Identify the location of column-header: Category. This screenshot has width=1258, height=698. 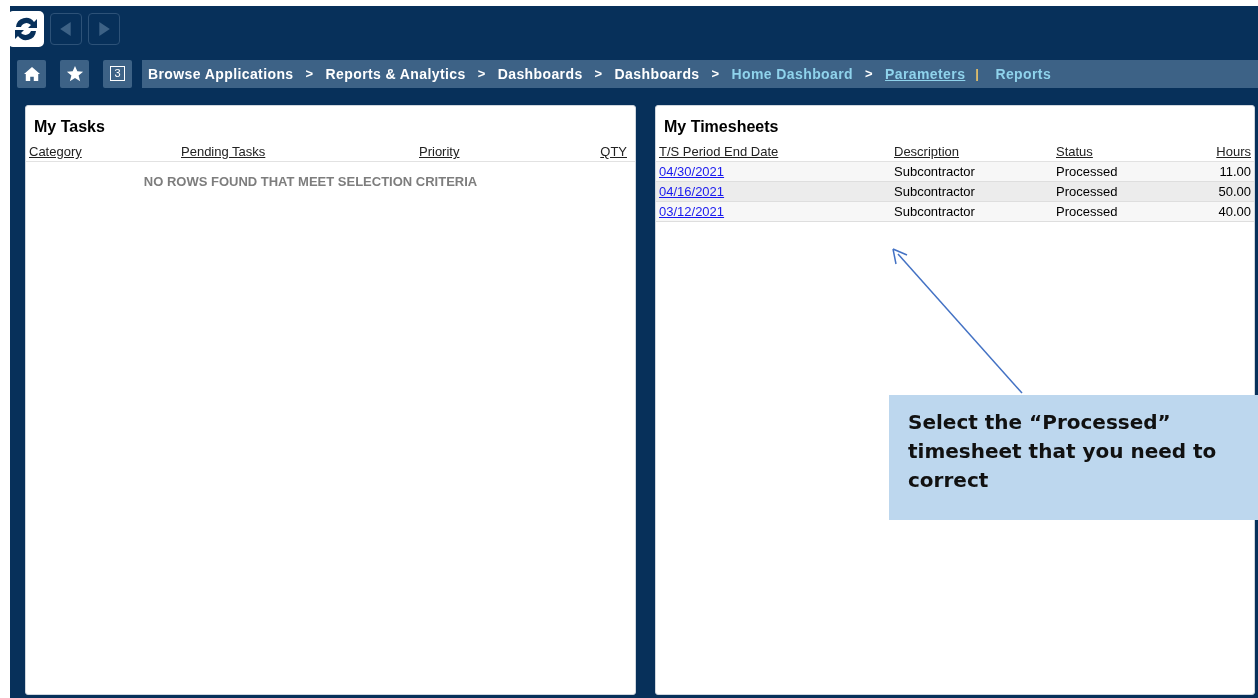
(105, 152).